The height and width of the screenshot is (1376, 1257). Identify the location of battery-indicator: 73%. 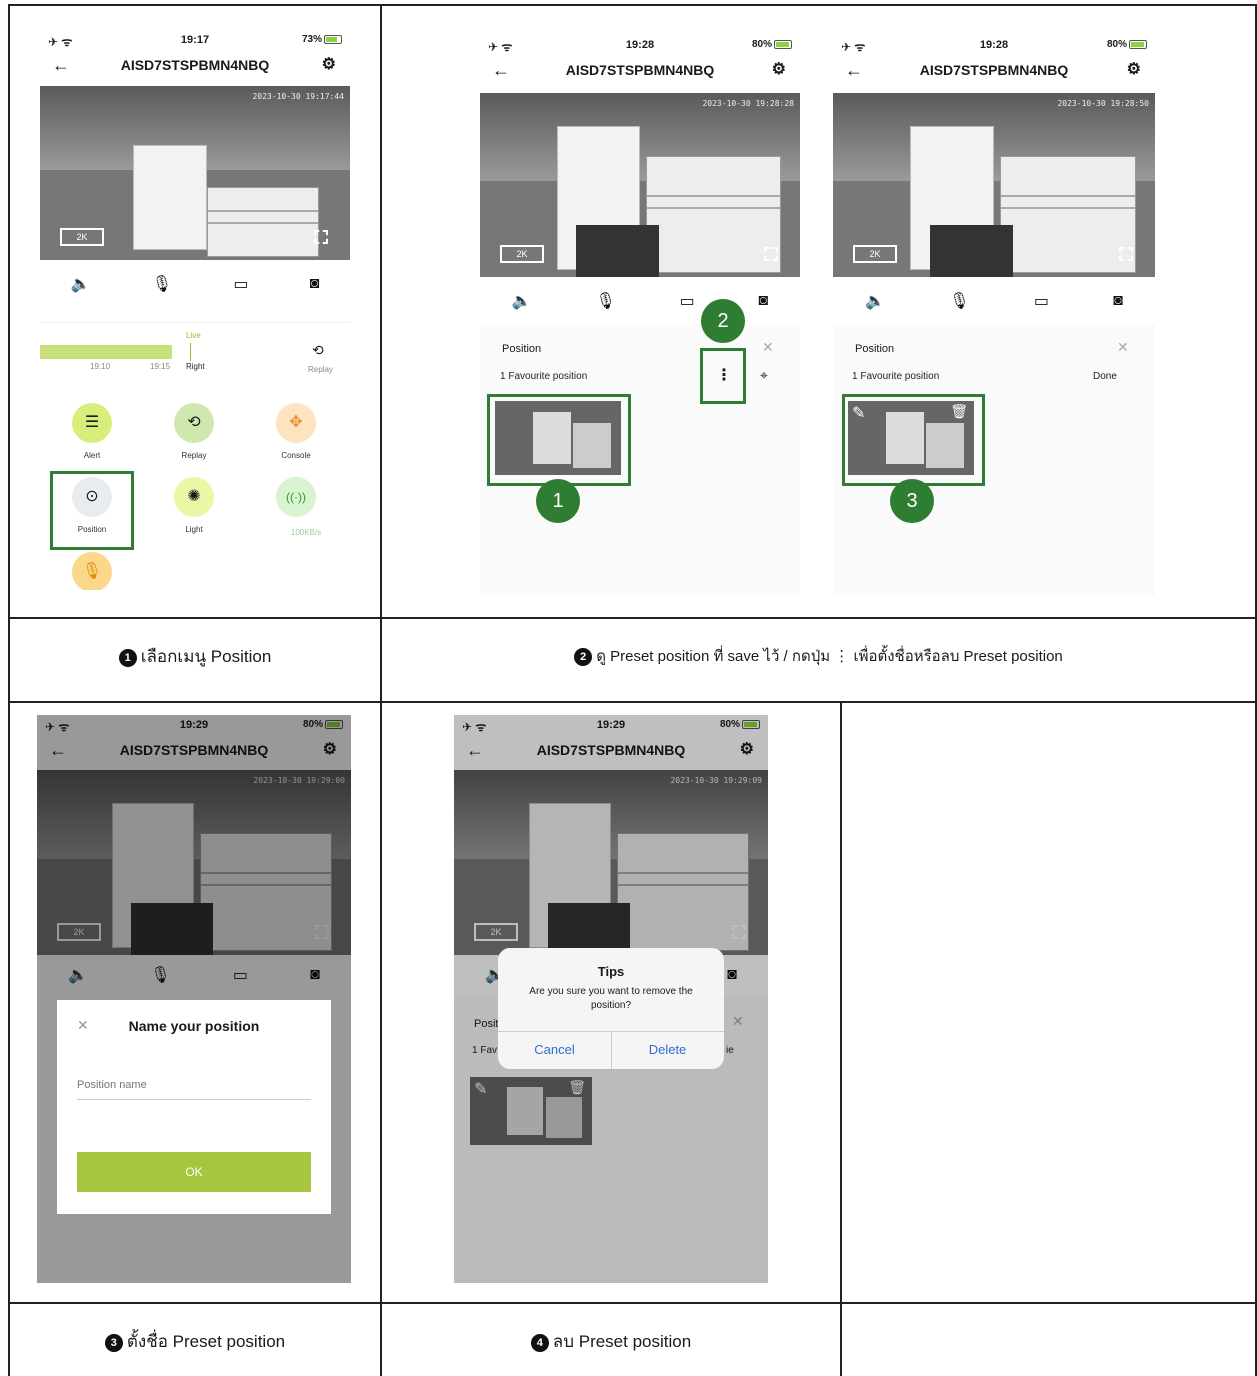
(322, 39).